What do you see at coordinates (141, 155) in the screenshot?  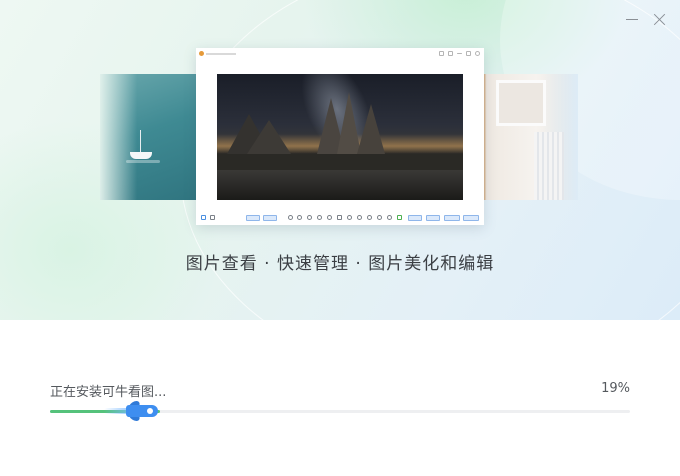 I see `boat-hull` at bounding box center [141, 155].